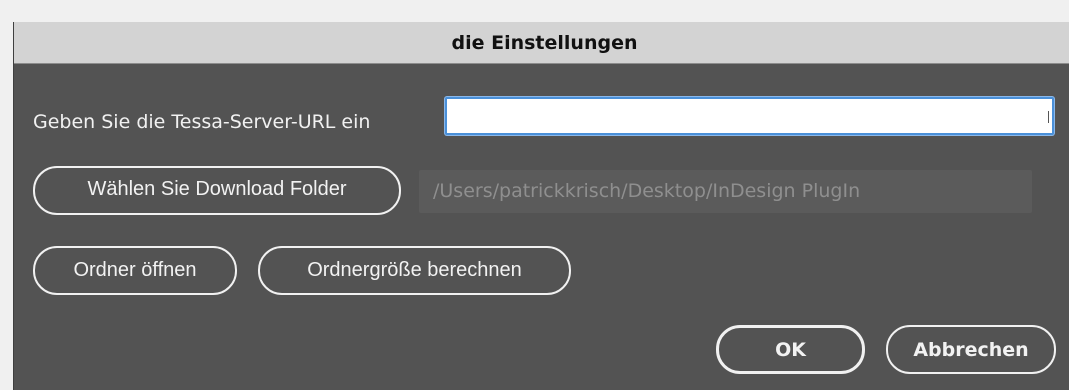 Image resolution: width=1069 pixels, height=390 pixels. Describe the element at coordinates (790, 349) in the screenshot. I see `ok-button: OK` at that location.